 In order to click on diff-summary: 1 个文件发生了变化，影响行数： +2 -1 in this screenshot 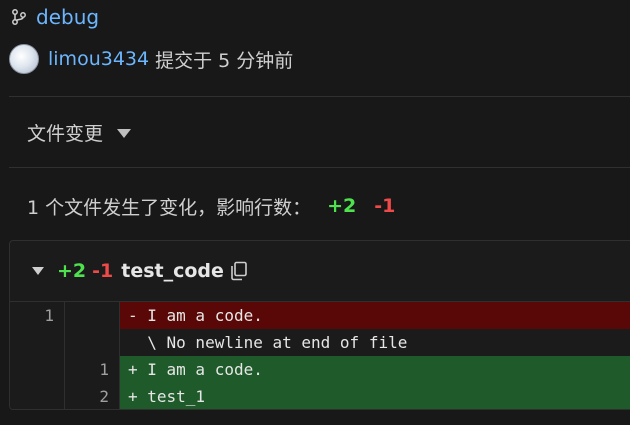, I will do `click(211, 206)`.